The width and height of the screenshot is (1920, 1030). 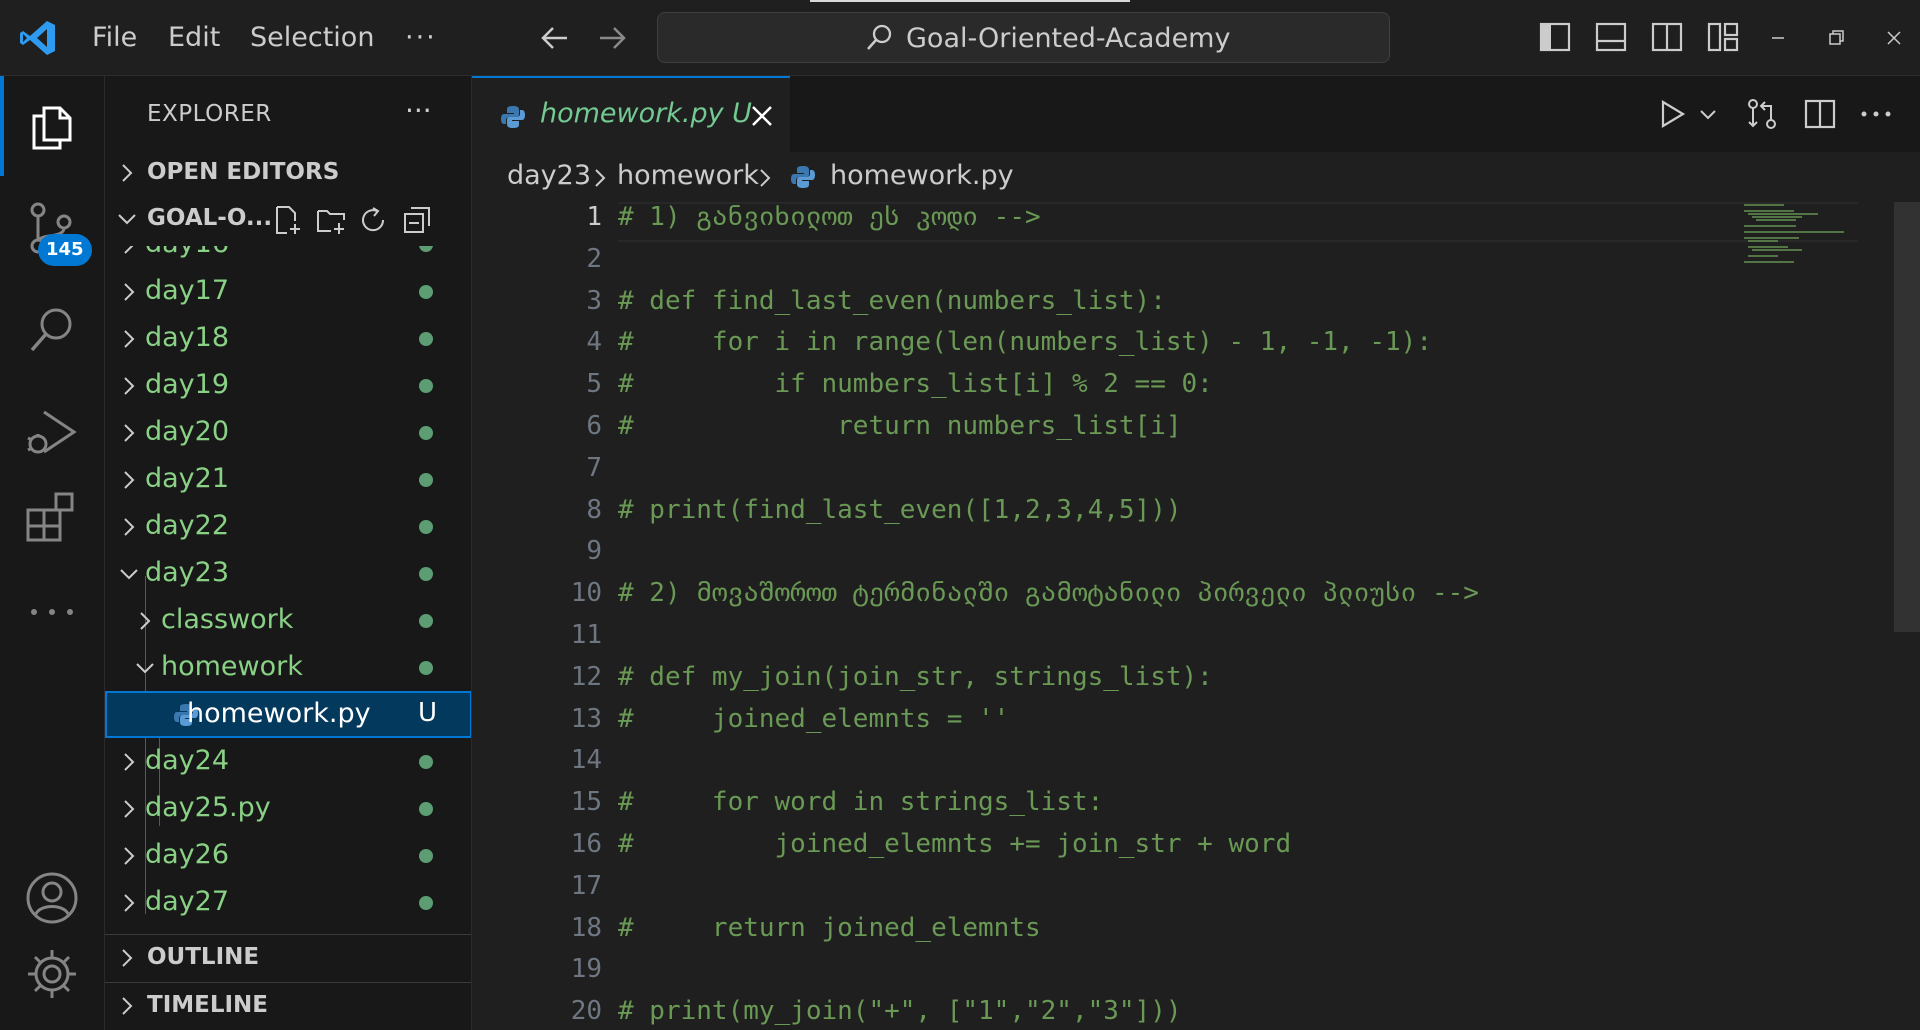 What do you see at coordinates (1196, 845) in the screenshot?
I see `code-line: 16 # joined_elemnts += join_str + word` at bounding box center [1196, 845].